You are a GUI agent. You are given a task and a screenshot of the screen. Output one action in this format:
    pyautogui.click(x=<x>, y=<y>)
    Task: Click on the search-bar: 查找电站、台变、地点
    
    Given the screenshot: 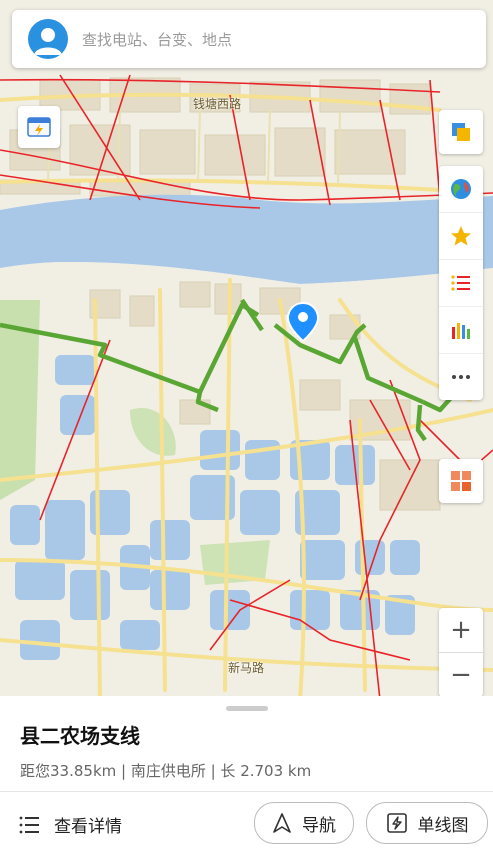 What is the action you would take?
    pyautogui.click(x=249, y=39)
    